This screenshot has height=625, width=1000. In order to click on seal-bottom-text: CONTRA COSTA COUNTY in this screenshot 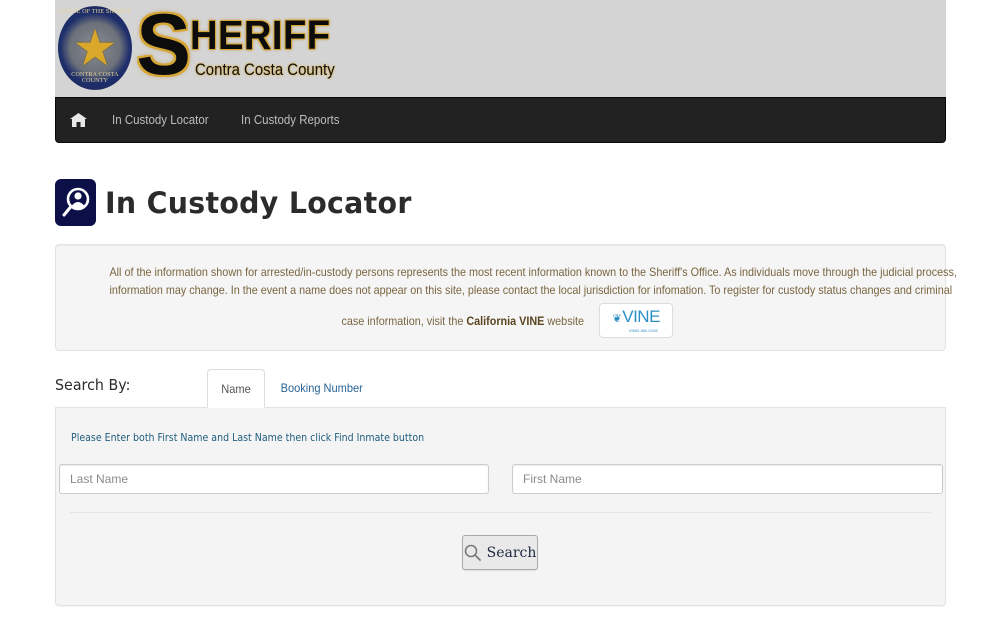, I will do `click(95, 78)`.